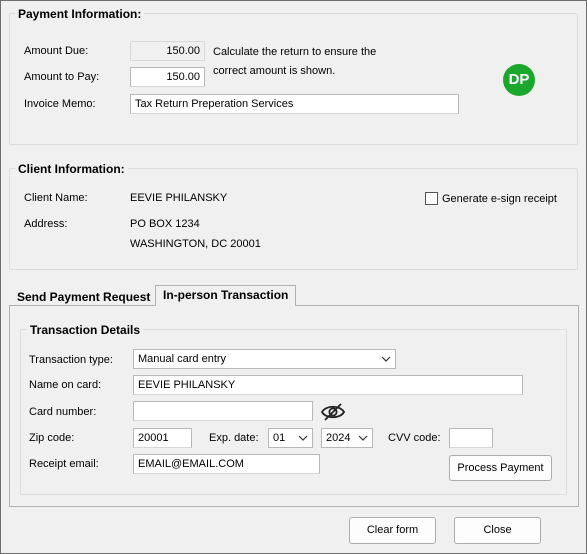 This screenshot has width=587, height=554. Describe the element at coordinates (167, 51) in the screenshot. I see `amount-due-field: 150.00` at that location.